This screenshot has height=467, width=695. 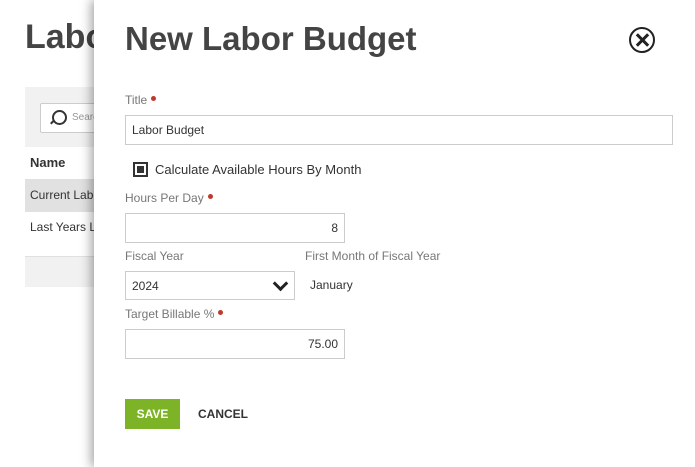 I want to click on hours-per-day-input, so click(x=235, y=228).